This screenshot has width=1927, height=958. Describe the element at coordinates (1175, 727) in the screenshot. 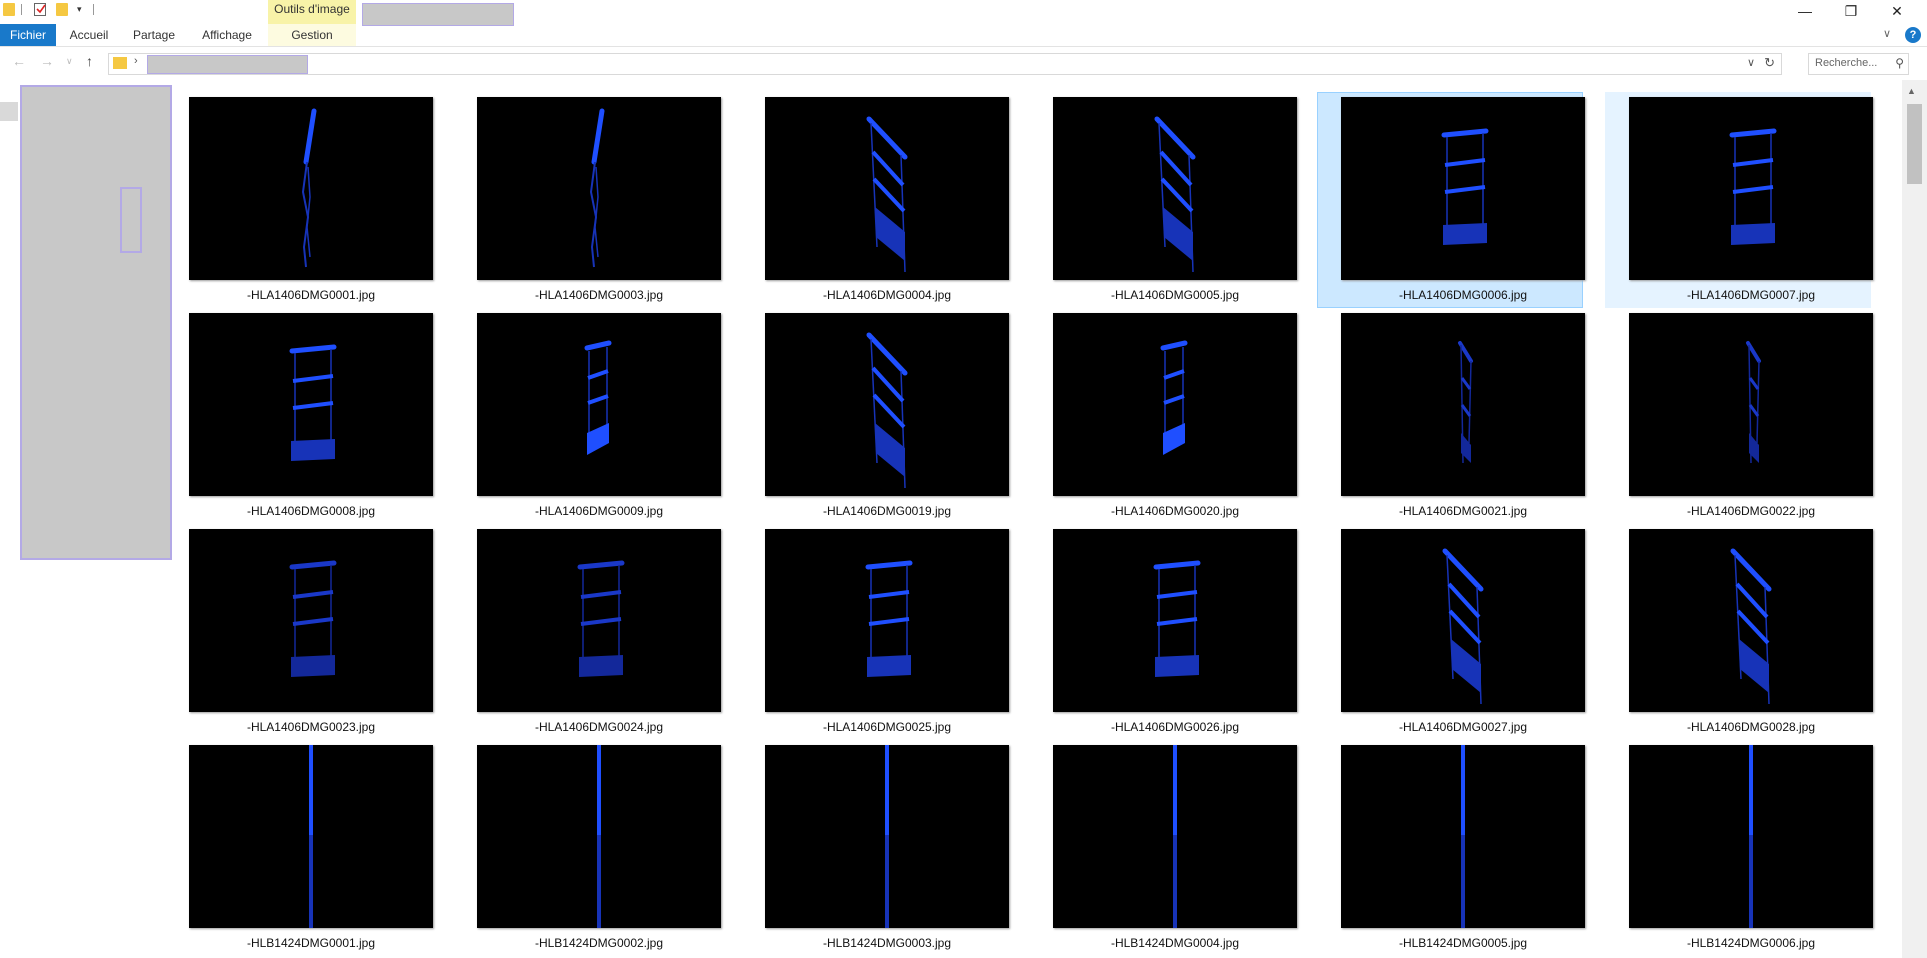

I see `file-name: -HLA1406DMG0026.jpg` at that location.